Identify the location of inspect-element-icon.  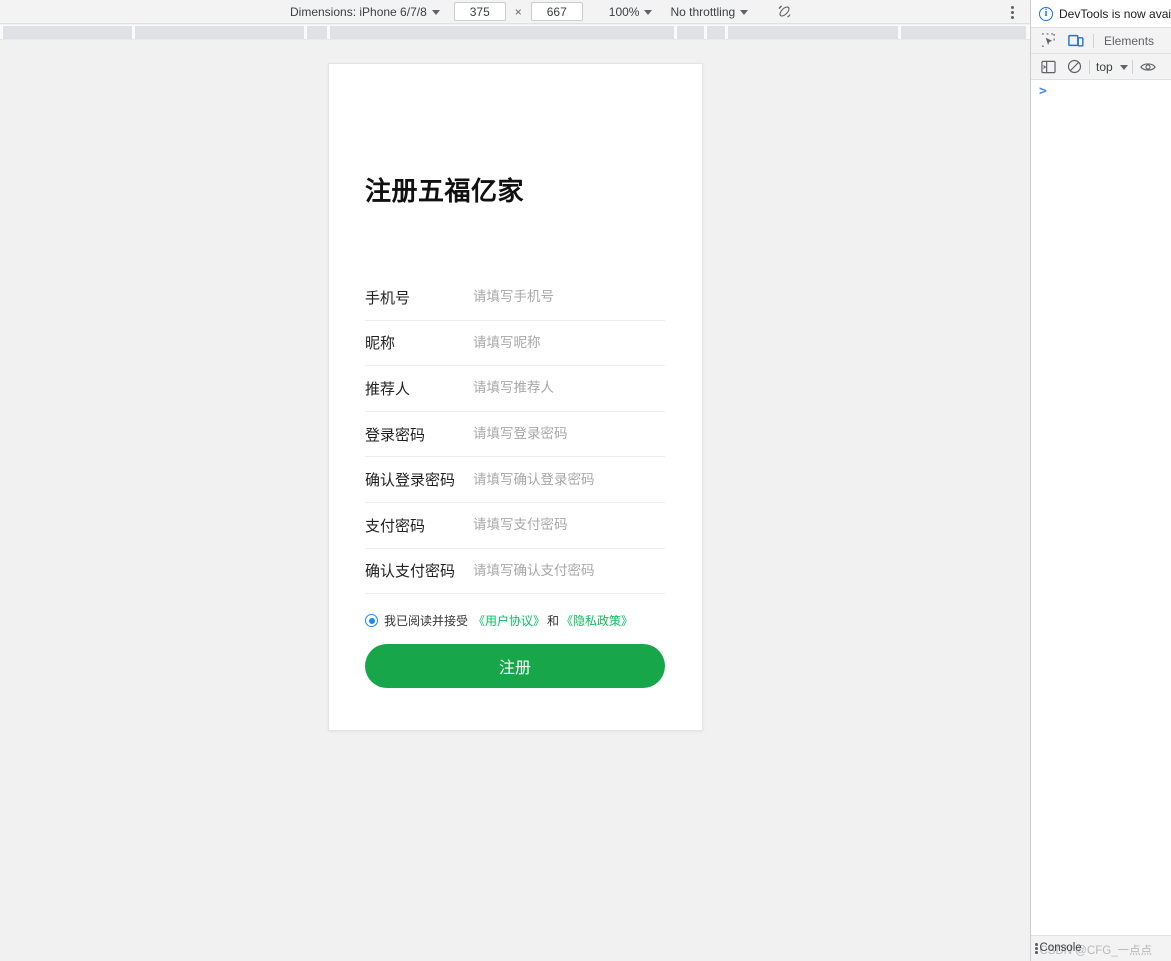
(1048, 41).